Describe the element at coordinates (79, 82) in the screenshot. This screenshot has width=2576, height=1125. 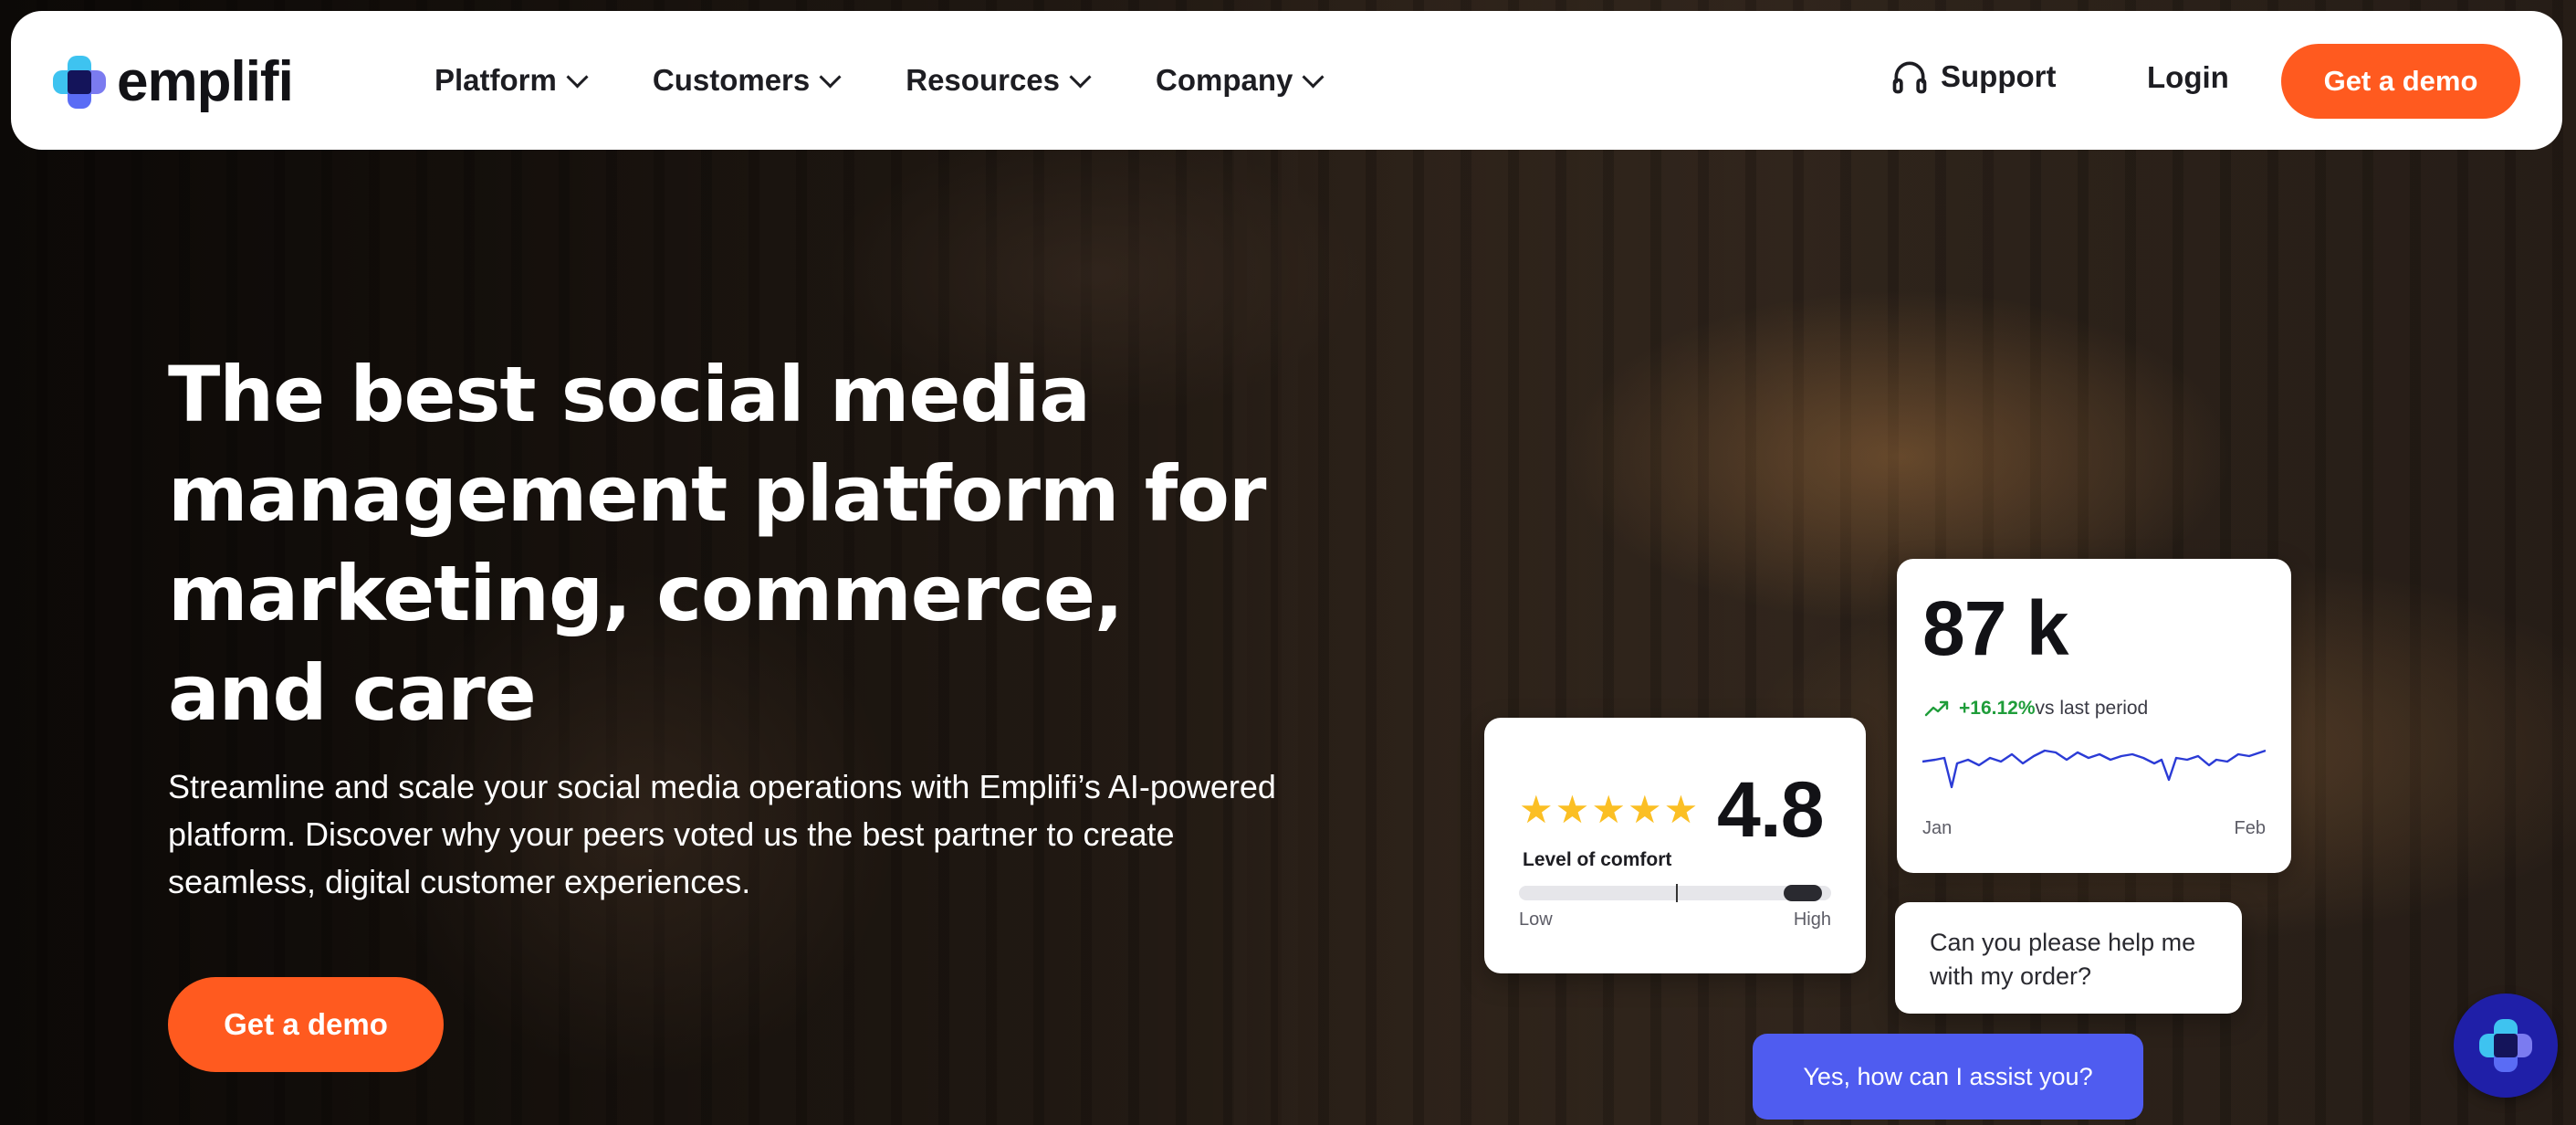
I see `emplifi-logo-icon` at that location.